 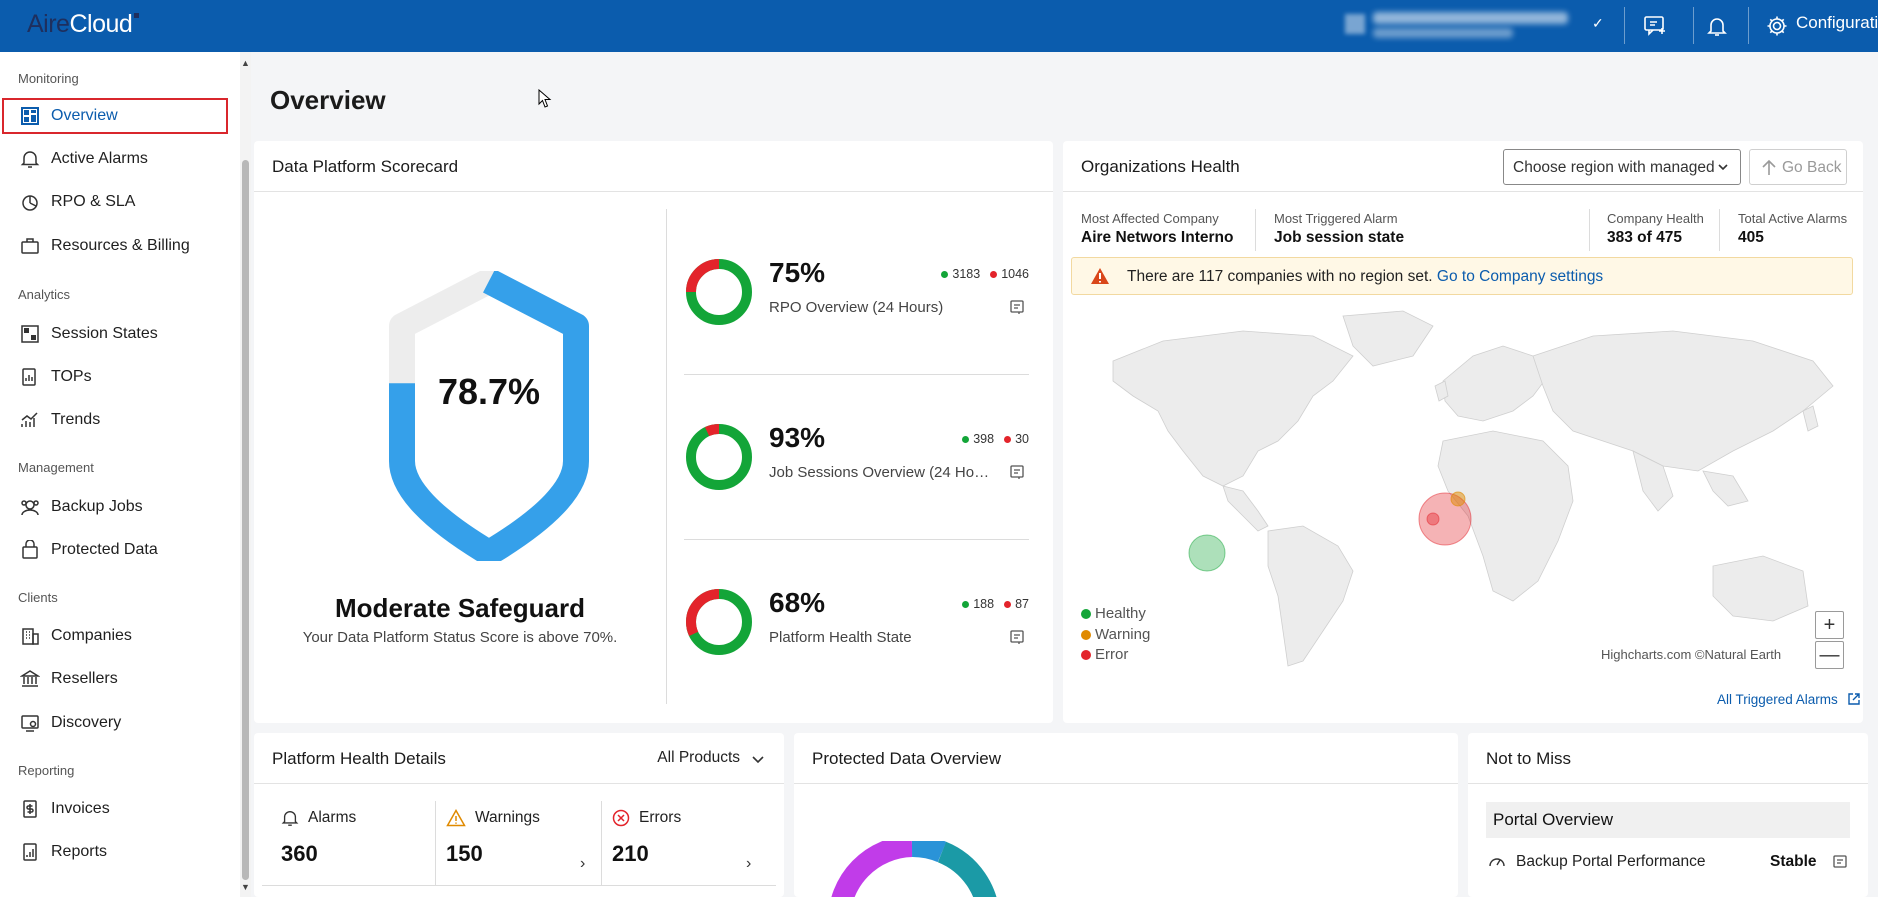 I want to click on grid-icon, so click(x=30, y=116).